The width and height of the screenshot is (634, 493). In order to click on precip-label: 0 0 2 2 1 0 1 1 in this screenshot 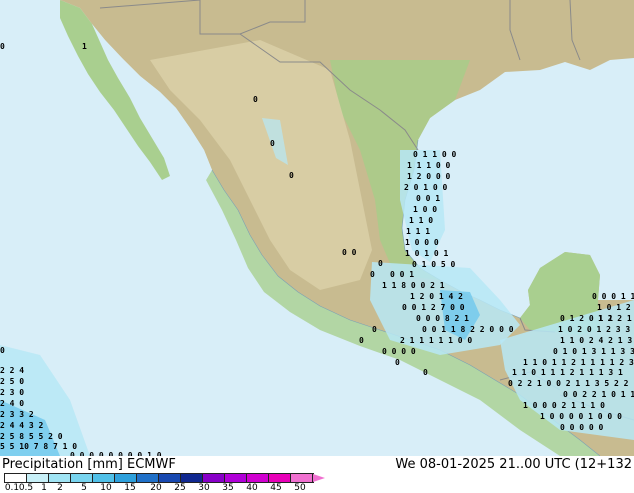, I will do `click(598, 394)`.